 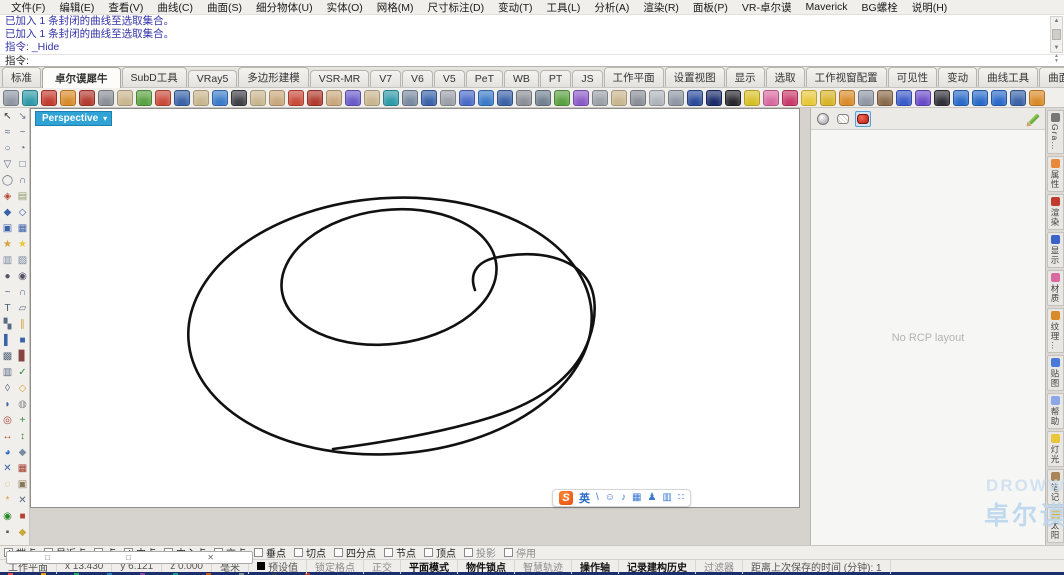 I want to click on sidebar-tool-icon: ▪, so click(x=8, y=533).